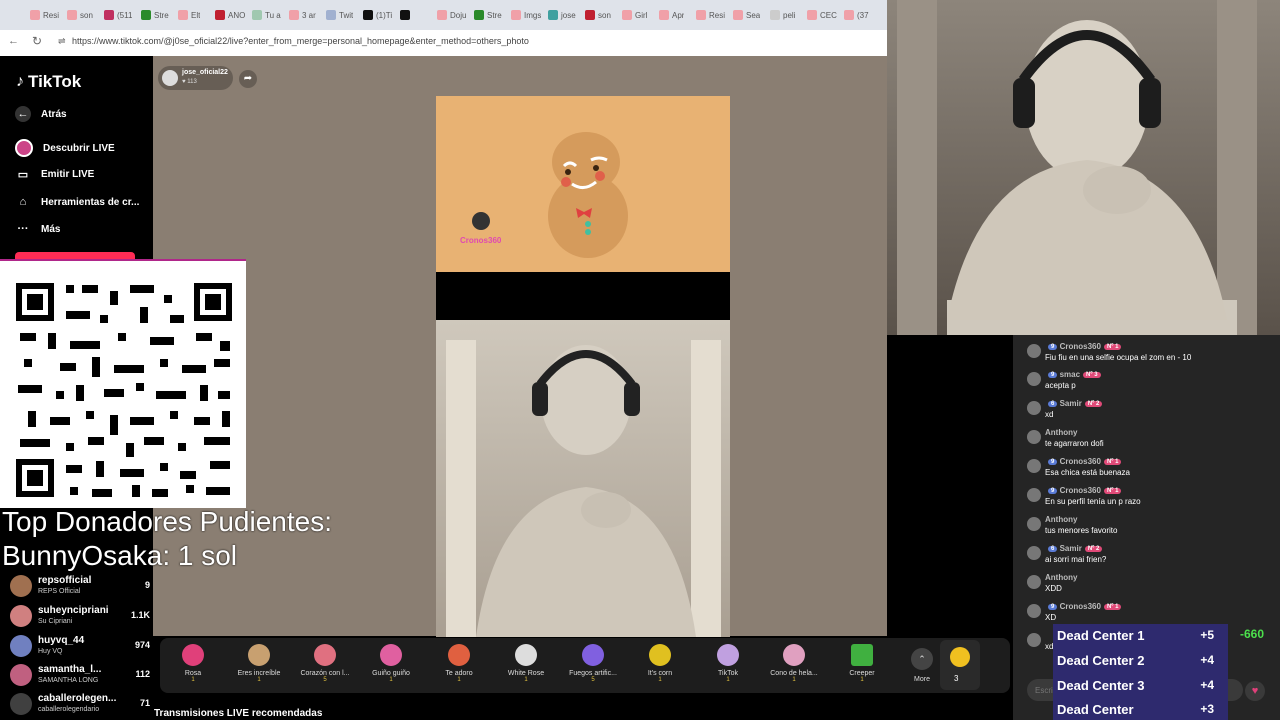 This screenshot has height=720, width=1280. I want to click on chat-username: Cronos360, so click(1080, 490).